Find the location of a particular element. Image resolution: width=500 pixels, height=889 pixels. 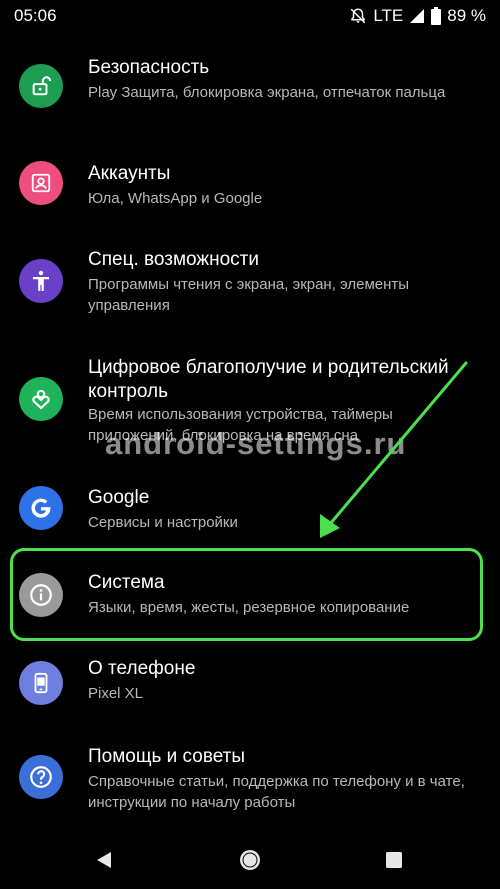

account-box-icon is located at coordinates (41, 183).